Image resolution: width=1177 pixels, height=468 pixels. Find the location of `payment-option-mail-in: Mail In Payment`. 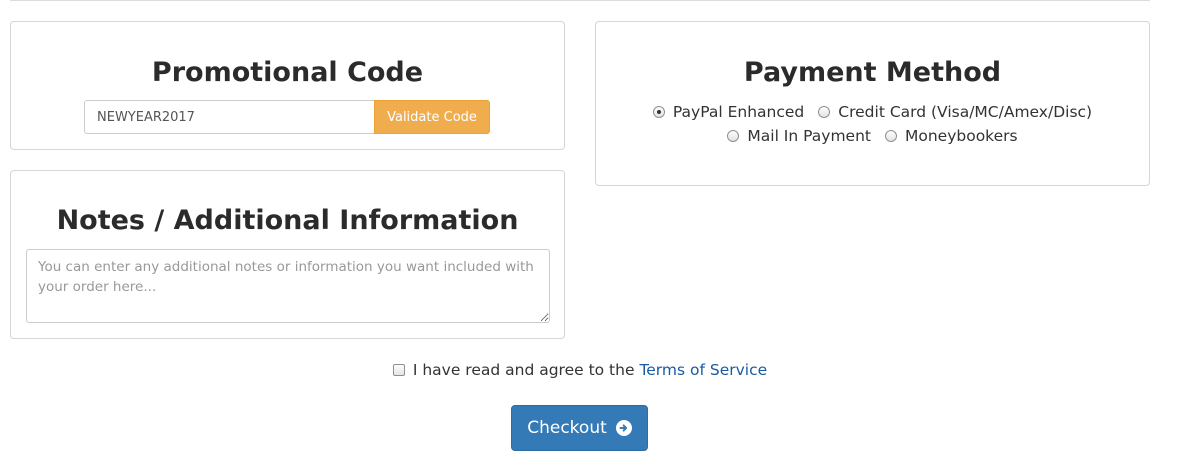

payment-option-mail-in: Mail In Payment is located at coordinates (799, 136).